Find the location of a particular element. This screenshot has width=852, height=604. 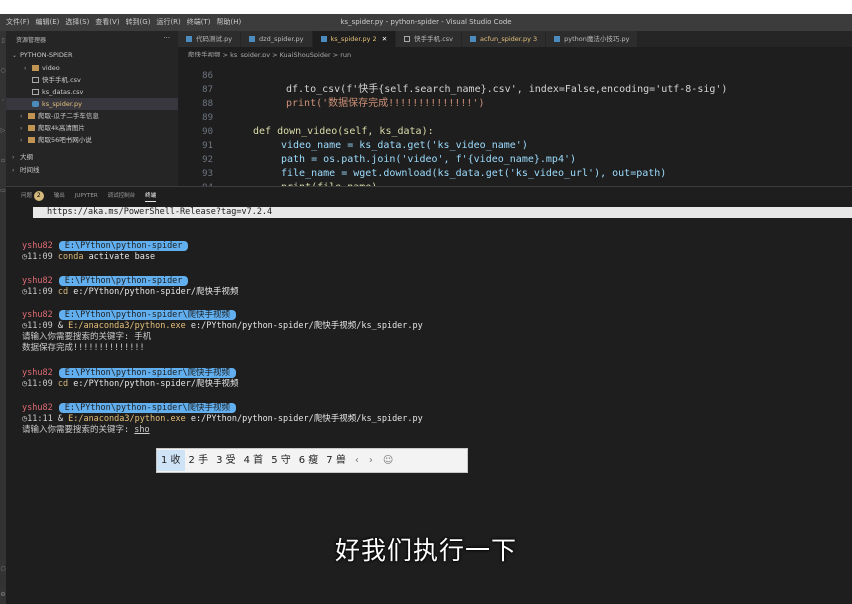

tab-code-test: 代码测试.py is located at coordinates (210, 39).